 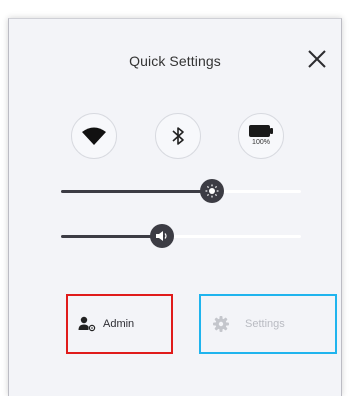 I want to click on brightness-thumb, so click(x=212, y=191).